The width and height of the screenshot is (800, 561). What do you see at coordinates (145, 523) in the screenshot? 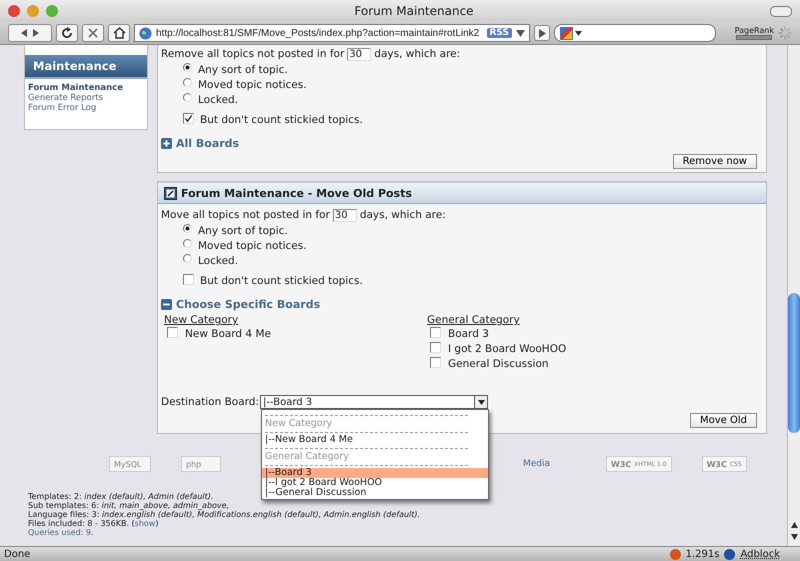
I see `show-link: show` at bounding box center [145, 523].